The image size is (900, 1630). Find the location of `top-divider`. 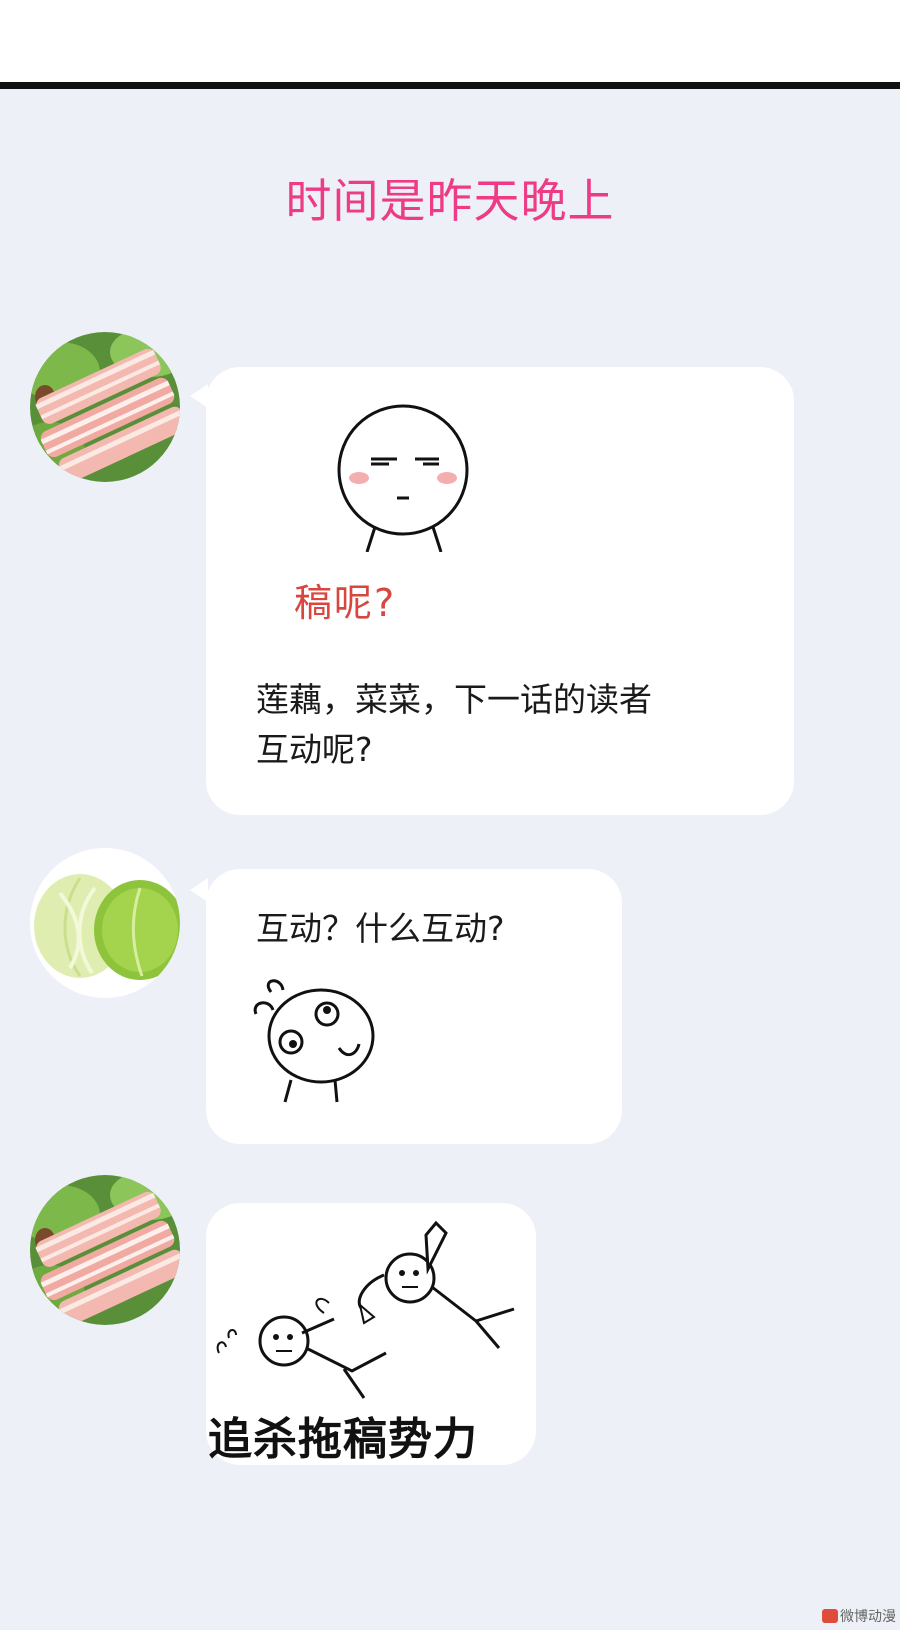

top-divider is located at coordinates (450, 85).